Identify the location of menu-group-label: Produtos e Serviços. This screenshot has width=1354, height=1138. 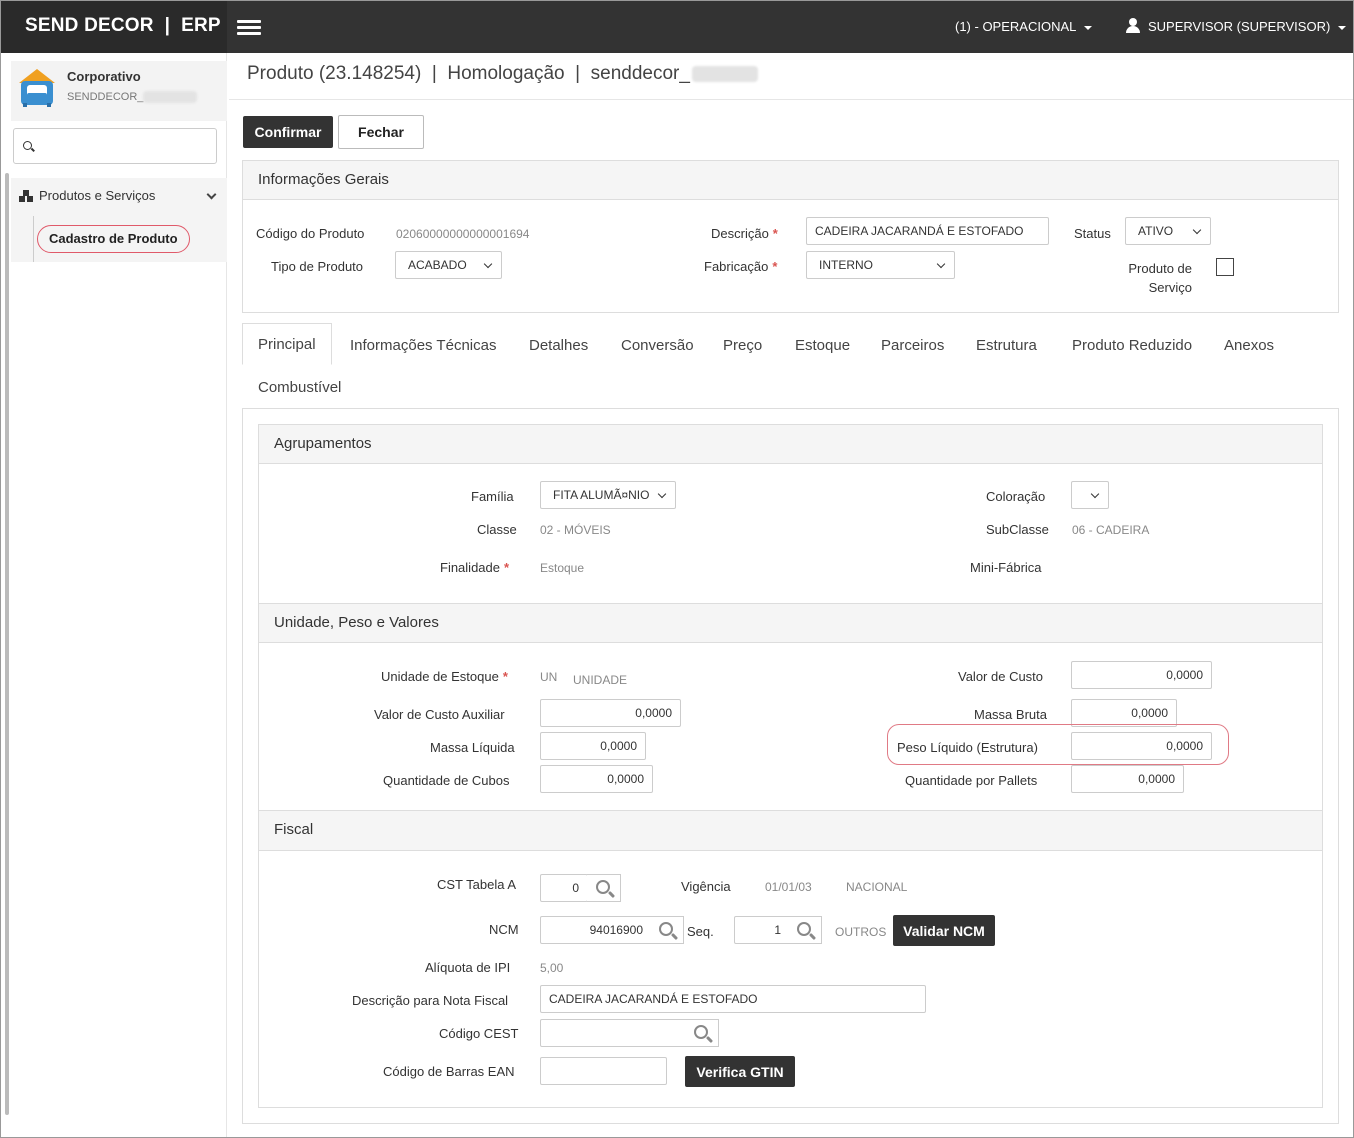
(97, 195).